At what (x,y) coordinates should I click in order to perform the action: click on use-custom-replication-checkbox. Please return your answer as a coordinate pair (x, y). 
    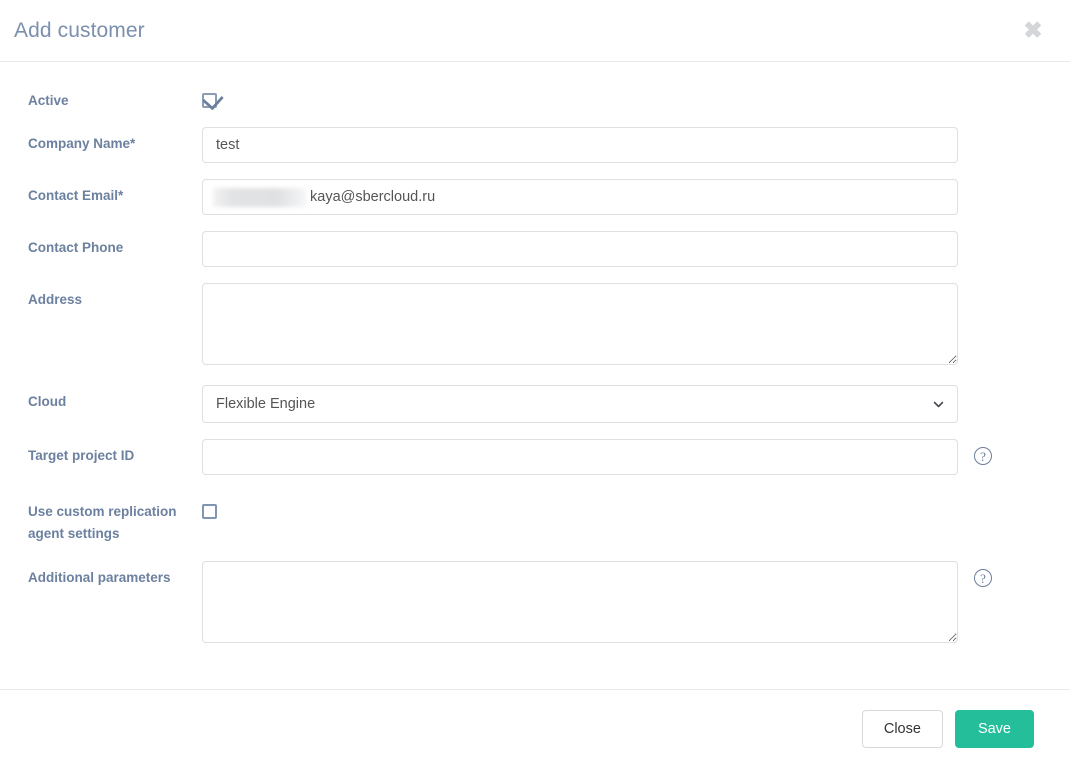
    Looking at the image, I should click on (209, 511).